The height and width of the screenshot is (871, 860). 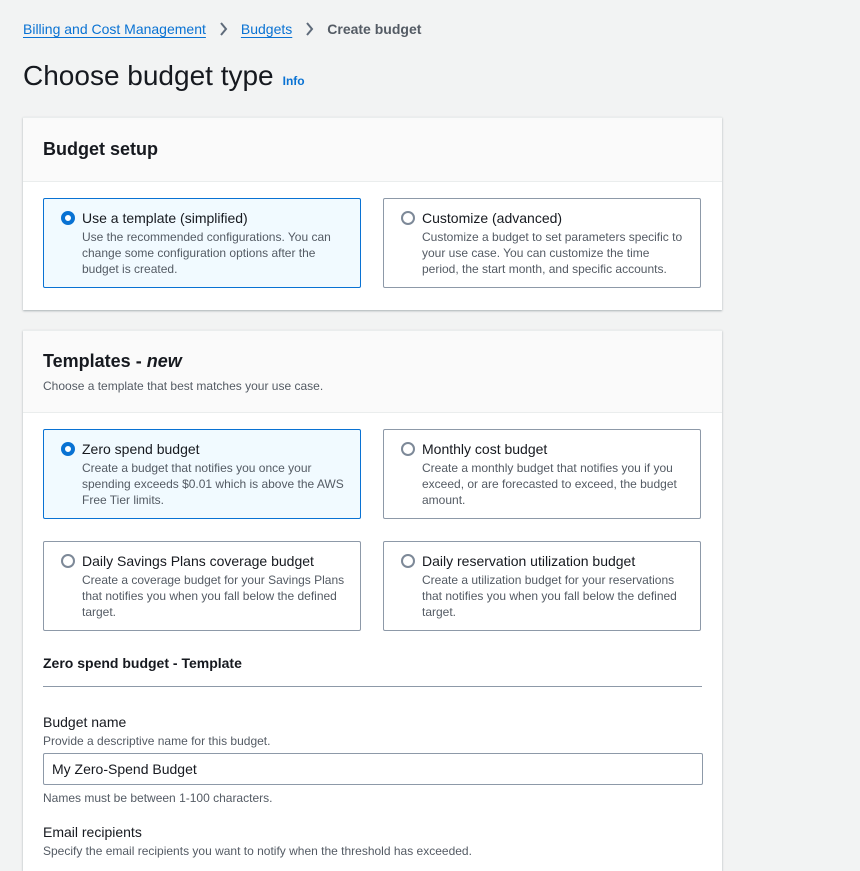 I want to click on breadcrumb-current: Create budget, so click(x=374, y=29).